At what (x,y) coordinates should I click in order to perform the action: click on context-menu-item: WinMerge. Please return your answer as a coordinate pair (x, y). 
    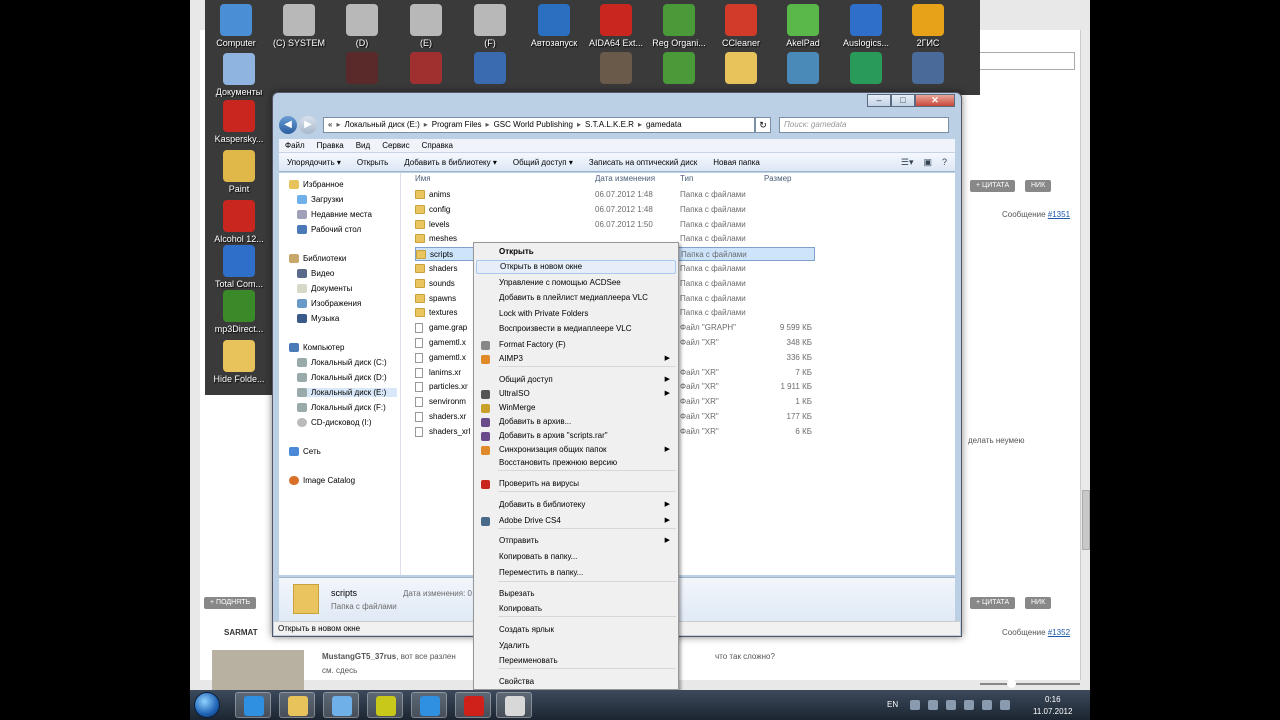
    Looking at the image, I should click on (576, 408).